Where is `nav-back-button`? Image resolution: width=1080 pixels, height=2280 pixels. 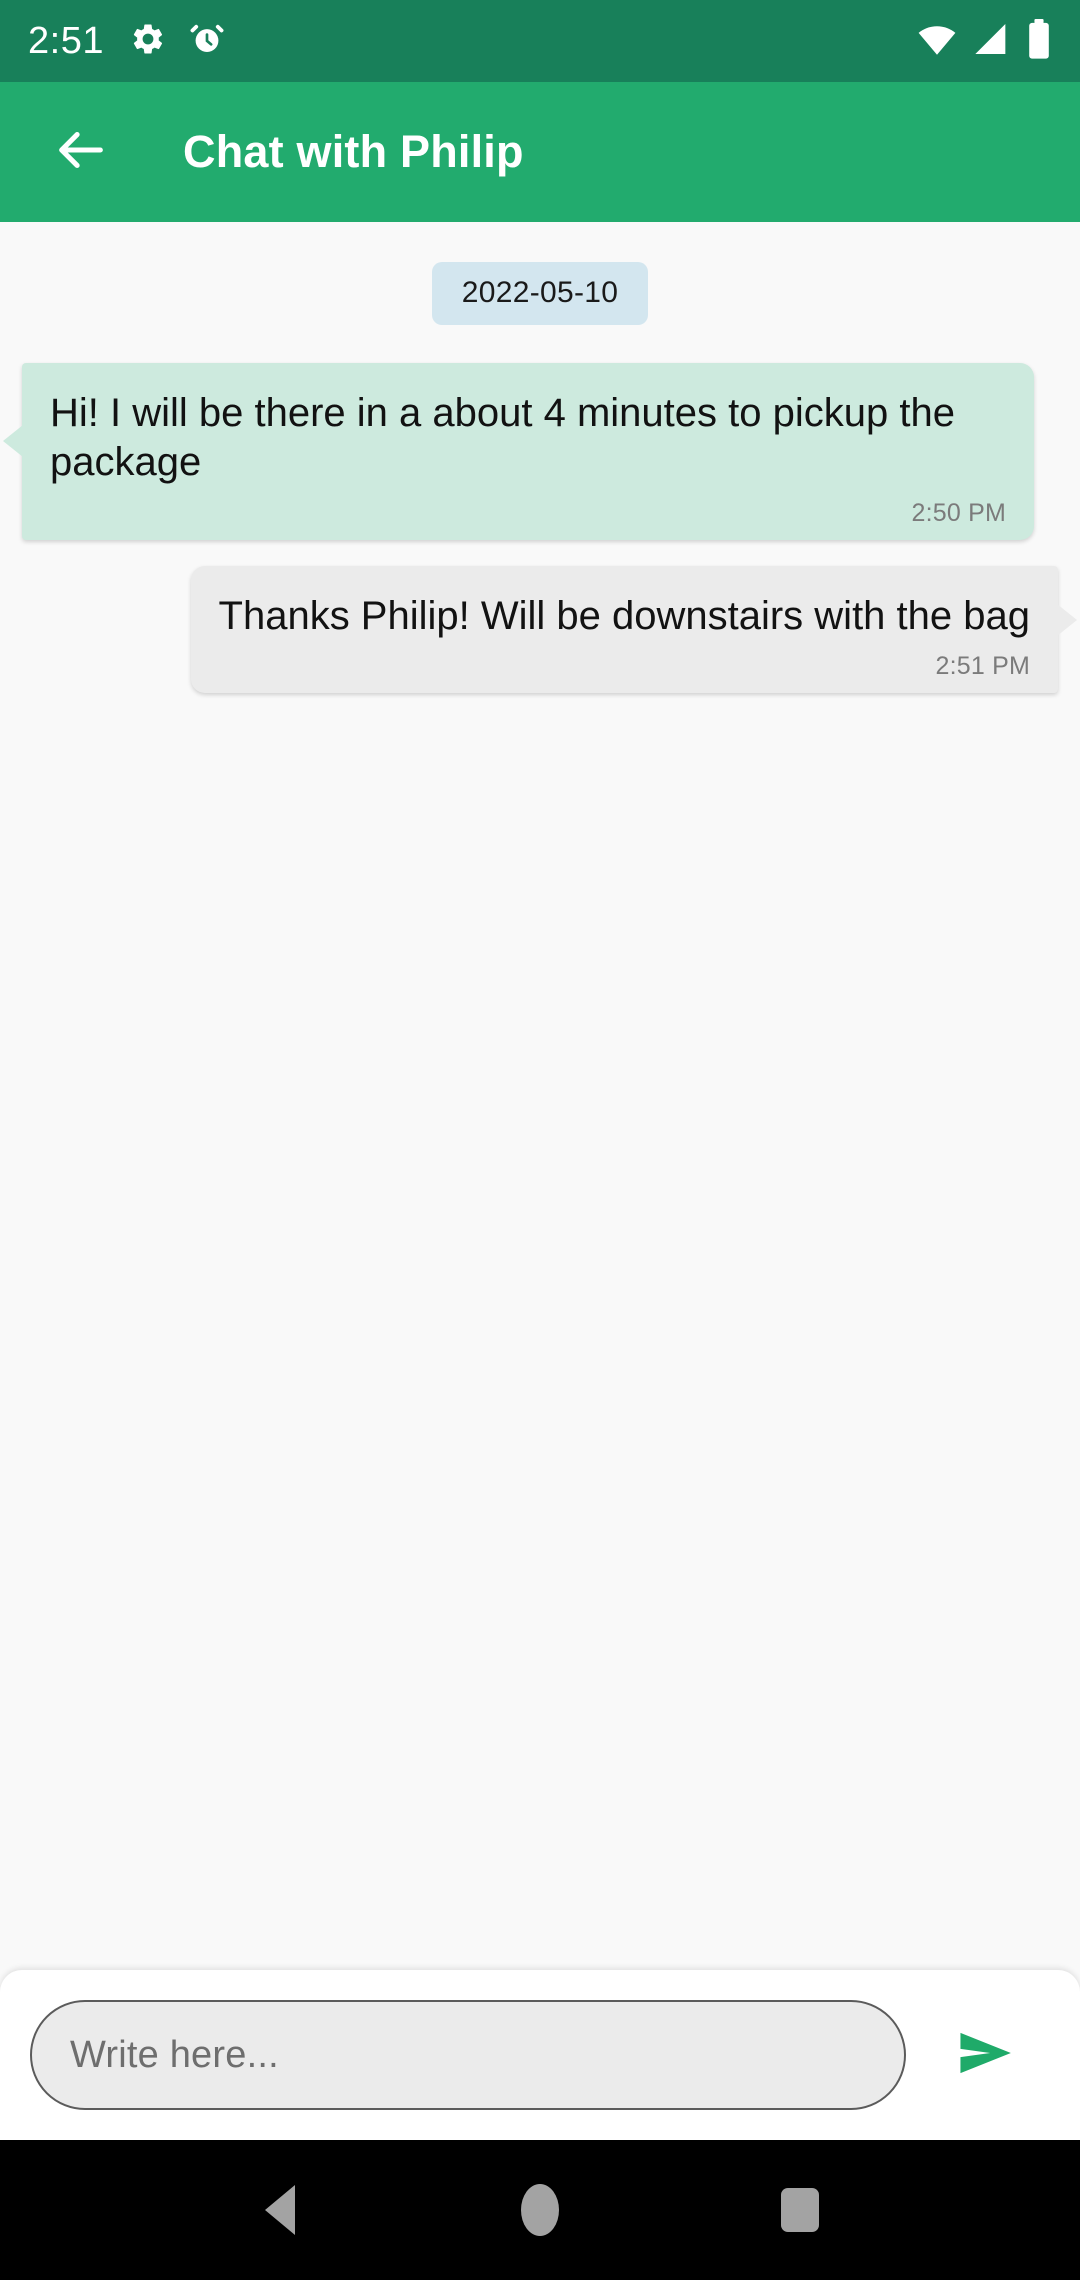
nav-back-button is located at coordinates (280, 2210).